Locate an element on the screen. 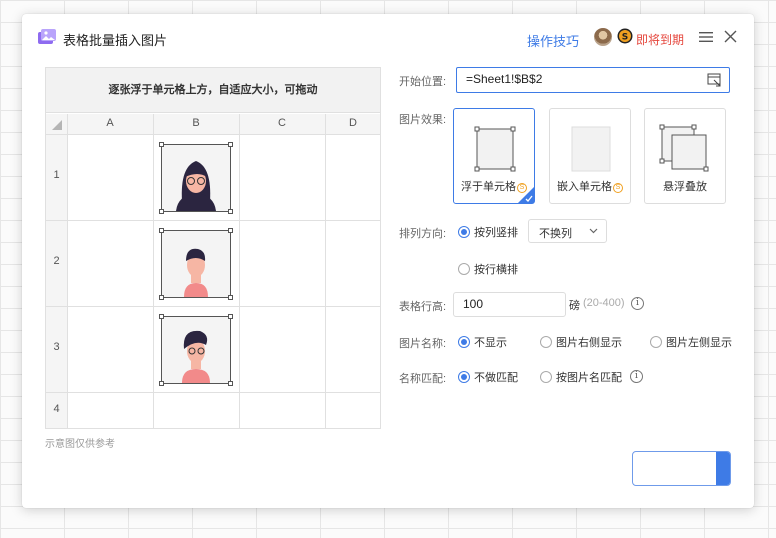  woman-avatar-icon is located at coordinates (196, 186).